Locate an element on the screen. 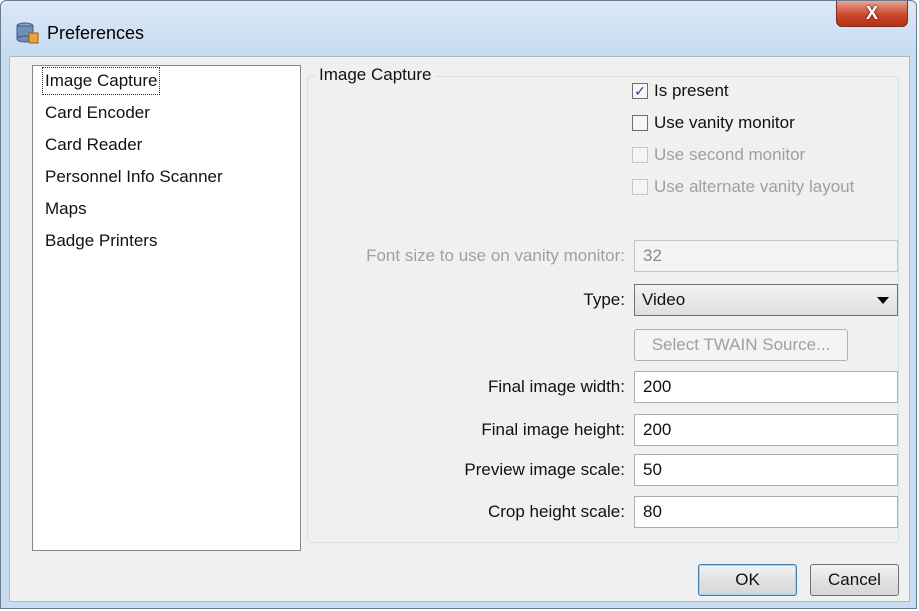 The width and height of the screenshot is (919, 611). final-image-height-field: 200 is located at coordinates (766, 430).